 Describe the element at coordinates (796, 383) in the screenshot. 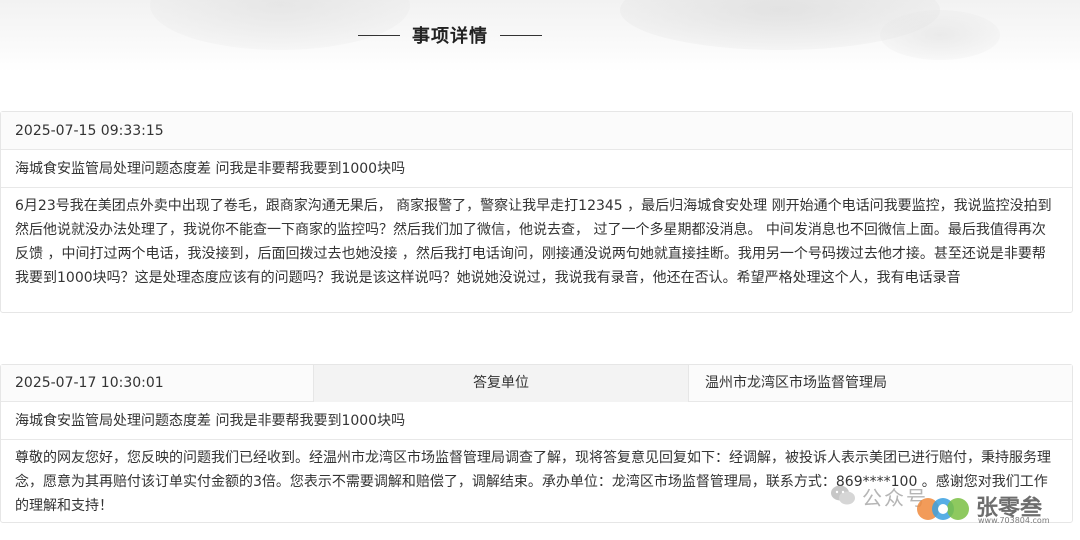

I see `reply-unit-value: 温州市龙湾区市场监督管理局` at that location.